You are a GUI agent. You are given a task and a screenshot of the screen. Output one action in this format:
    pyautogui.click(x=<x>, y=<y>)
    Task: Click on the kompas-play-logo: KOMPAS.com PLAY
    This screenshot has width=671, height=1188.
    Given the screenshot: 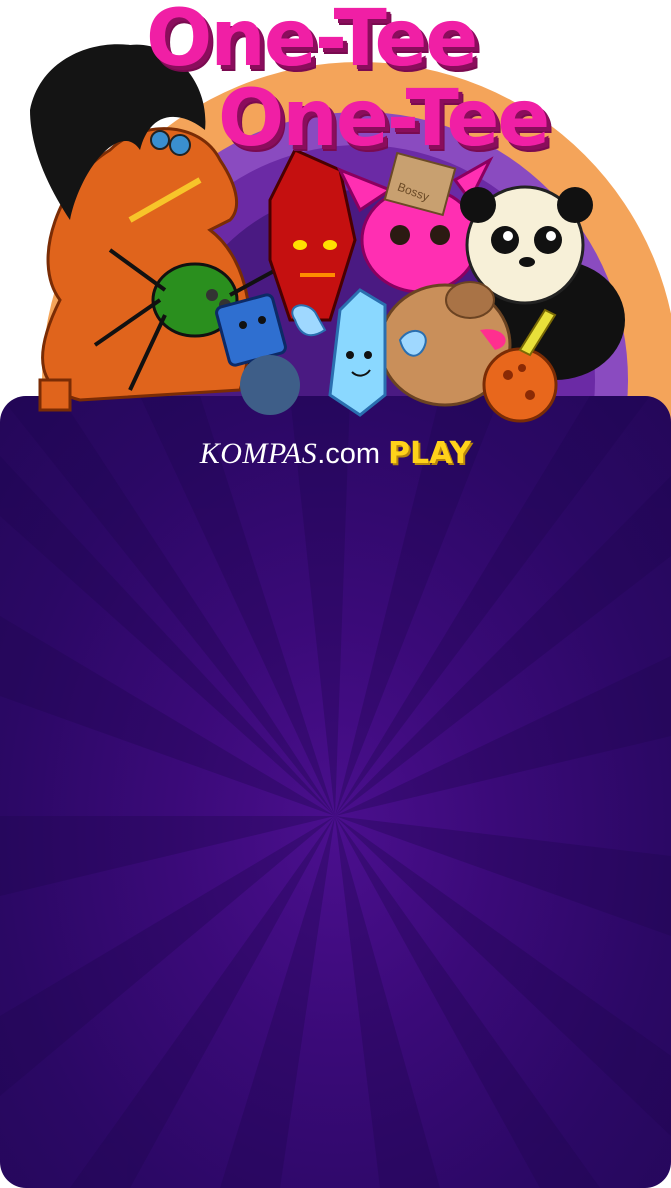 What is the action you would take?
    pyautogui.click(x=335, y=453)
    